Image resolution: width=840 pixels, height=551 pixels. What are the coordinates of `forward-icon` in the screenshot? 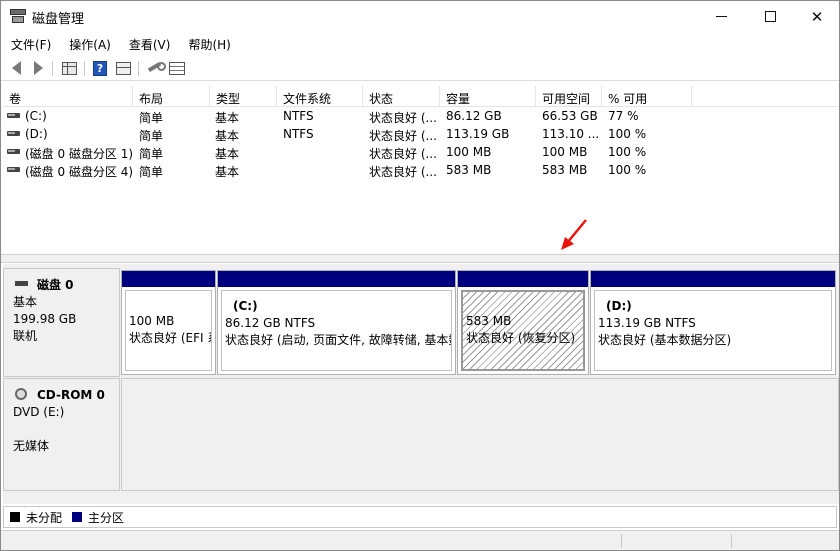 It's located at (38, 68).